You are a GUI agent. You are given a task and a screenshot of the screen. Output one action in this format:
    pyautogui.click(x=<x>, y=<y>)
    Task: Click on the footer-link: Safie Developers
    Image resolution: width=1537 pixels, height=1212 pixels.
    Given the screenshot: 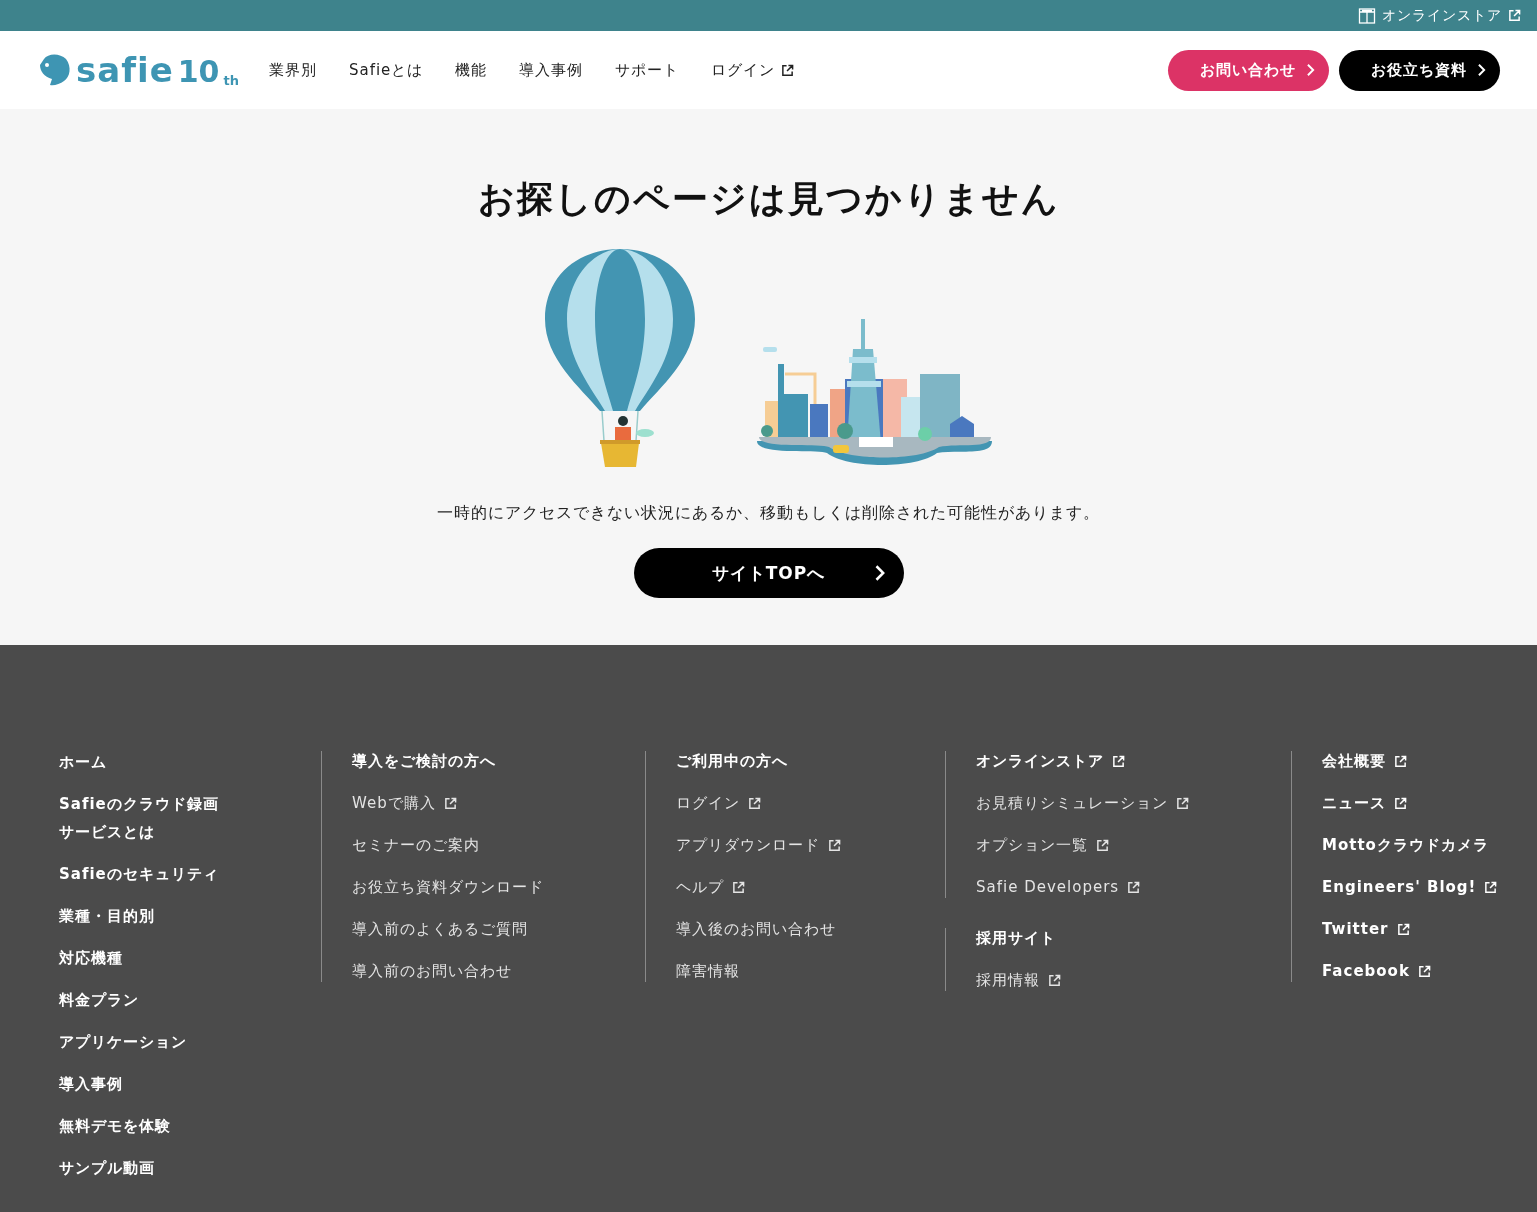 What is the action you would take?
    pyautogui.click(x=1096, y=887)
    